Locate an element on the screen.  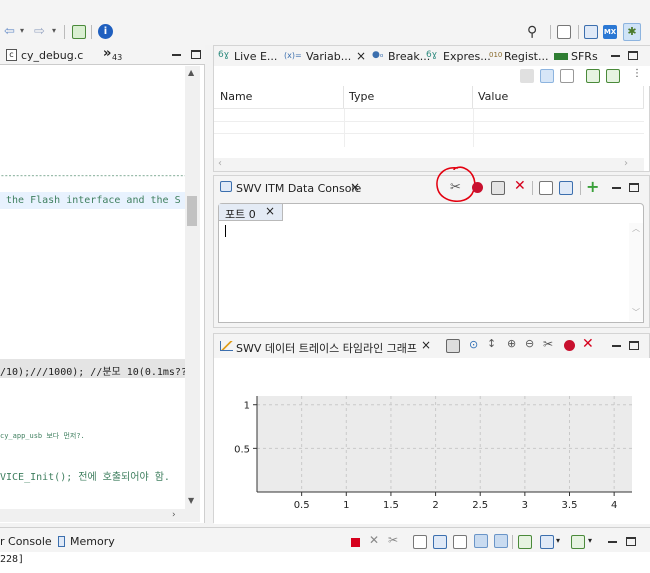
back-dropdown-icon: ▾ is located at coordinates (22, 30).